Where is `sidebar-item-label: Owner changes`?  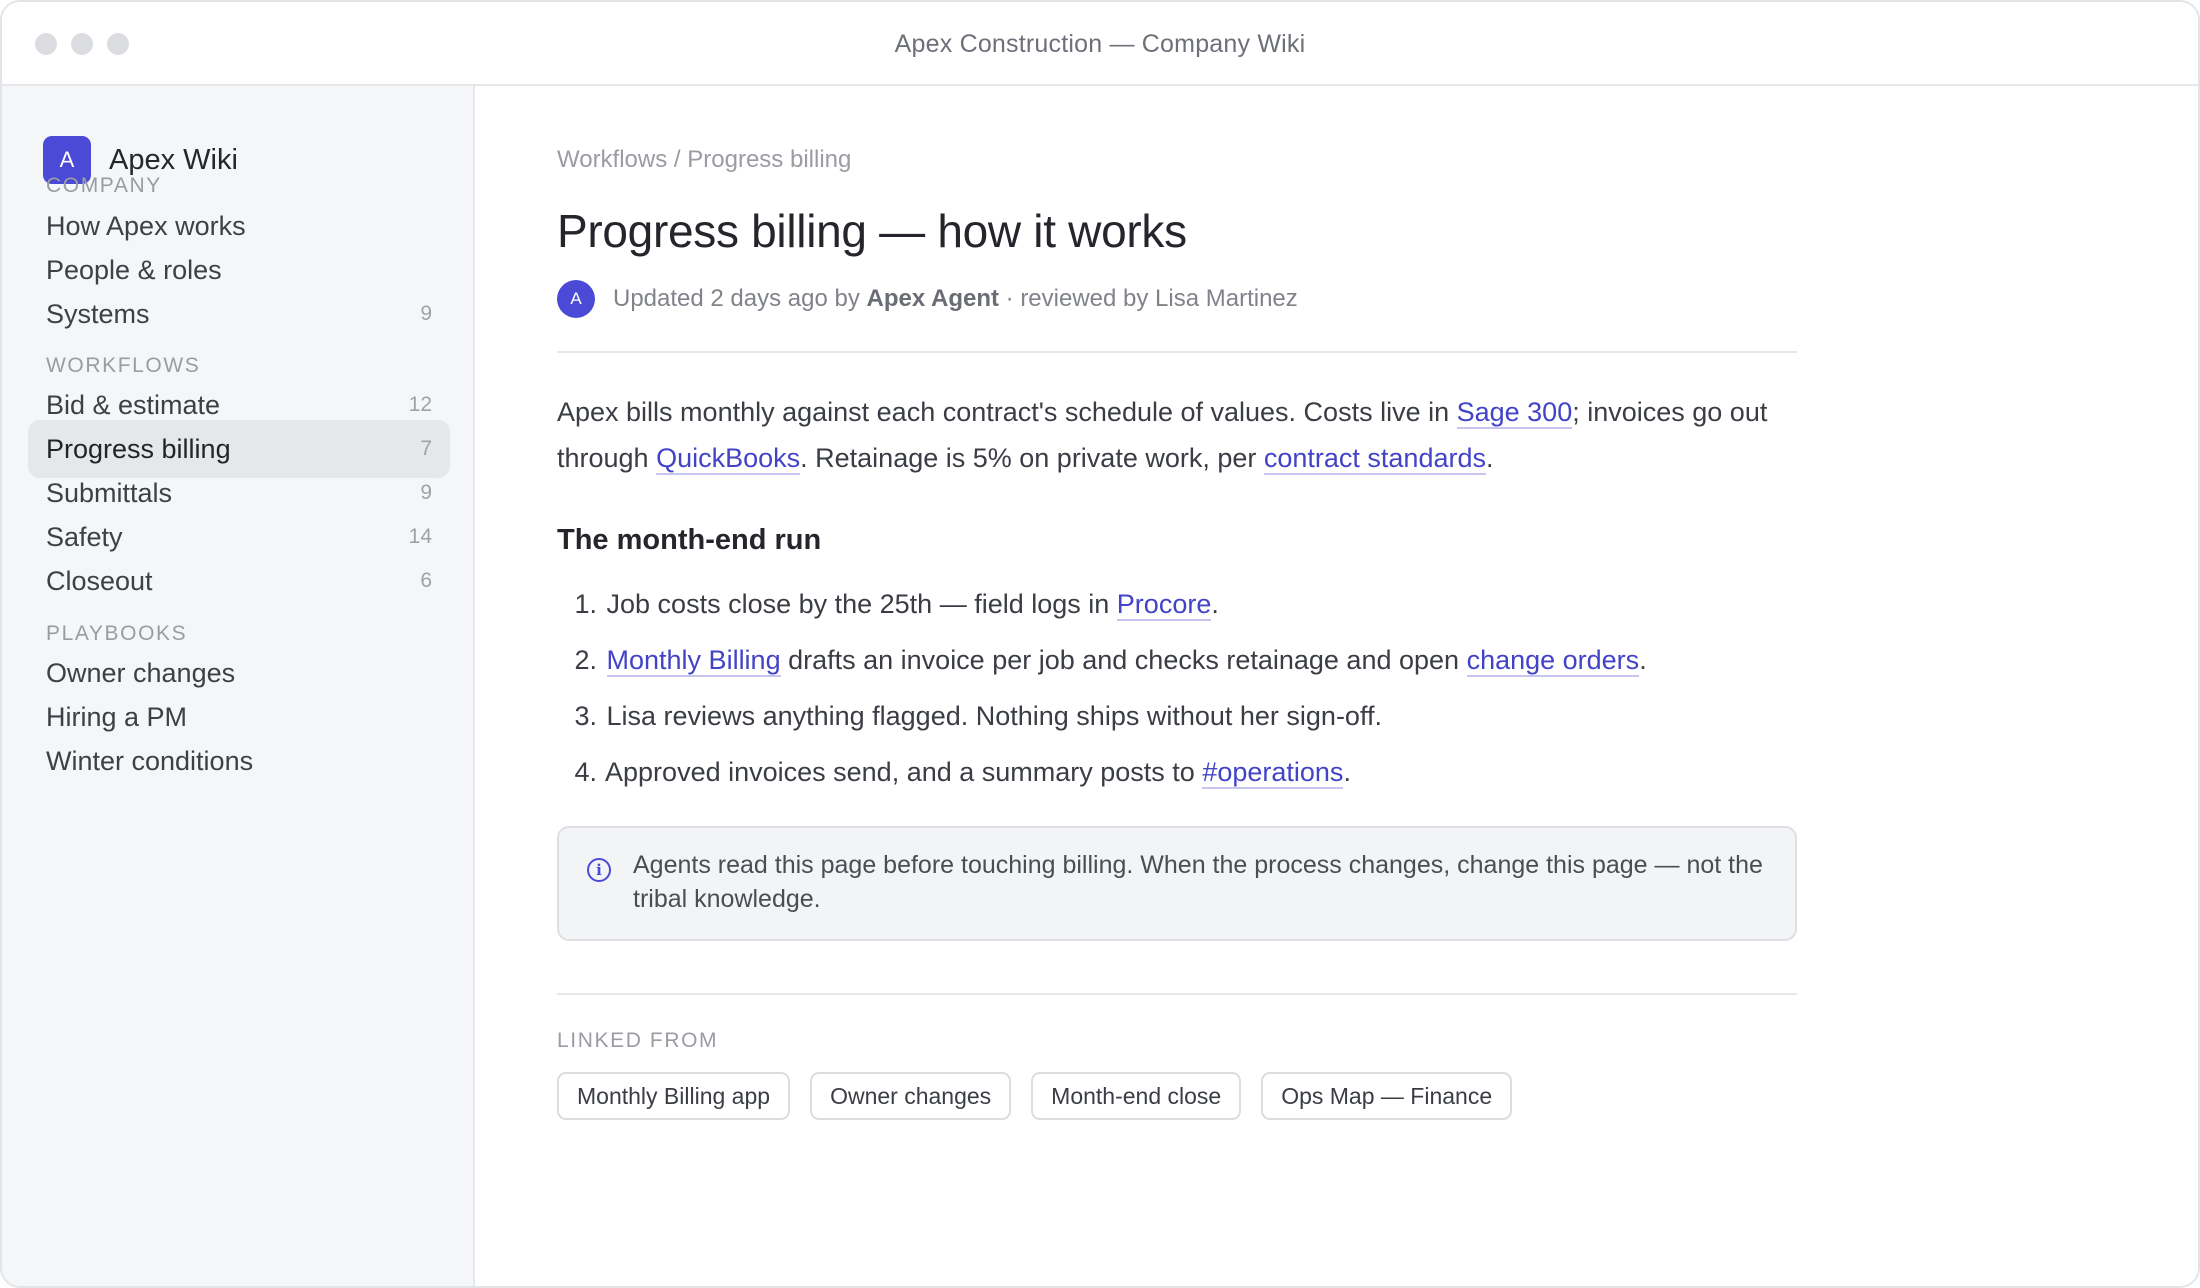
sidebar-item-label: Owner changes is located at coordinates (141, 672).